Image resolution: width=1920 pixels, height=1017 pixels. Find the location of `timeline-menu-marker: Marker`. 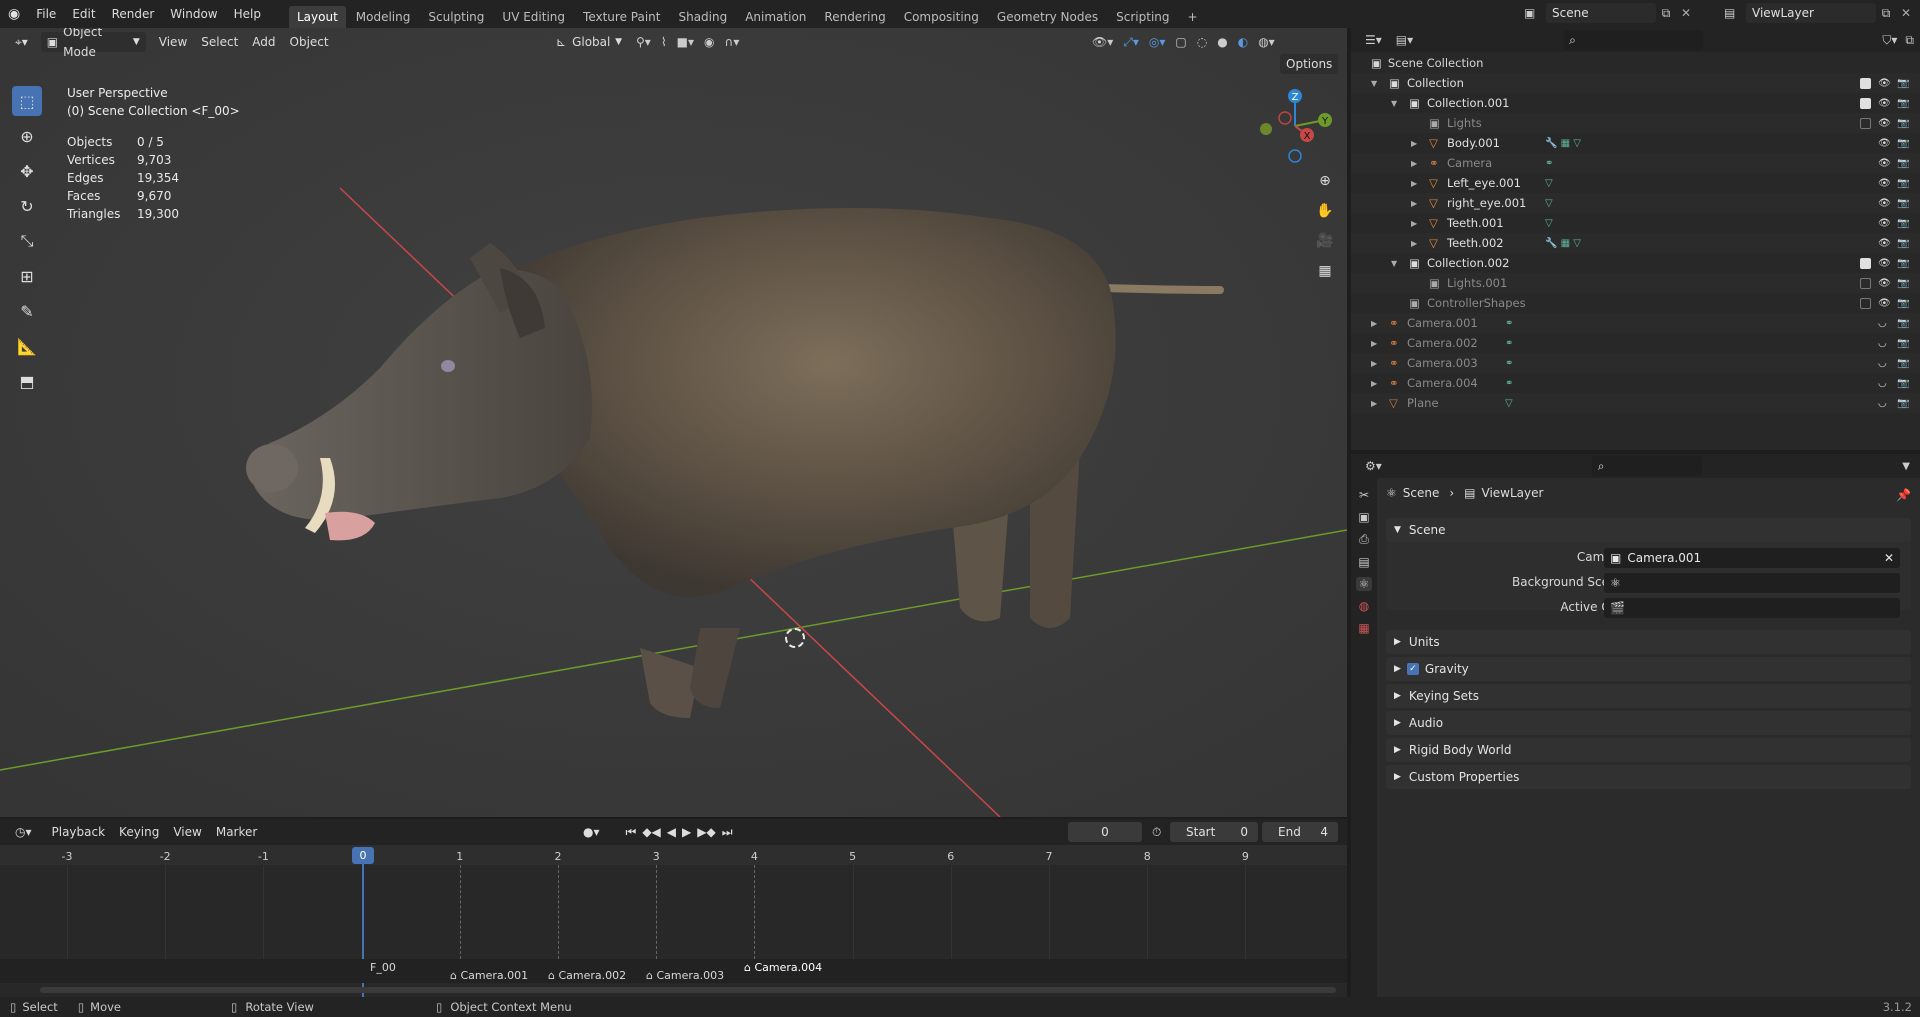

timeline-menu-marker: Marker is located at coordinates (236, 832).